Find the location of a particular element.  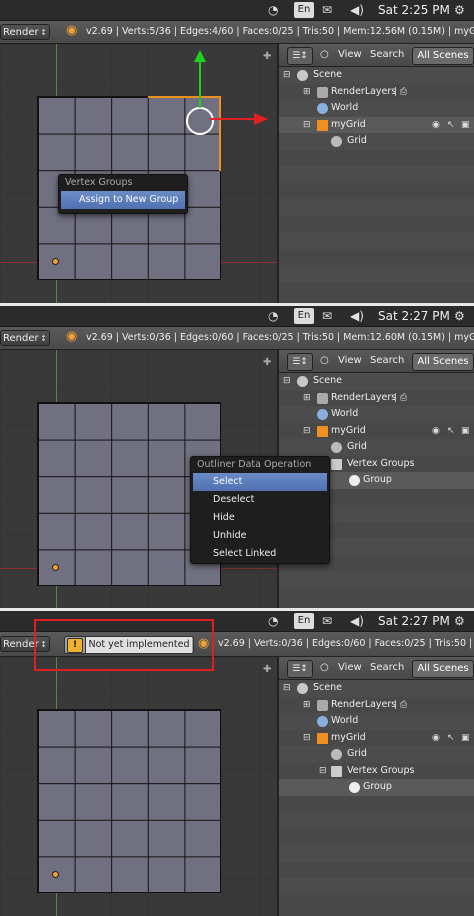

deselect-item: Deselect is located at coordinates (260, 500).